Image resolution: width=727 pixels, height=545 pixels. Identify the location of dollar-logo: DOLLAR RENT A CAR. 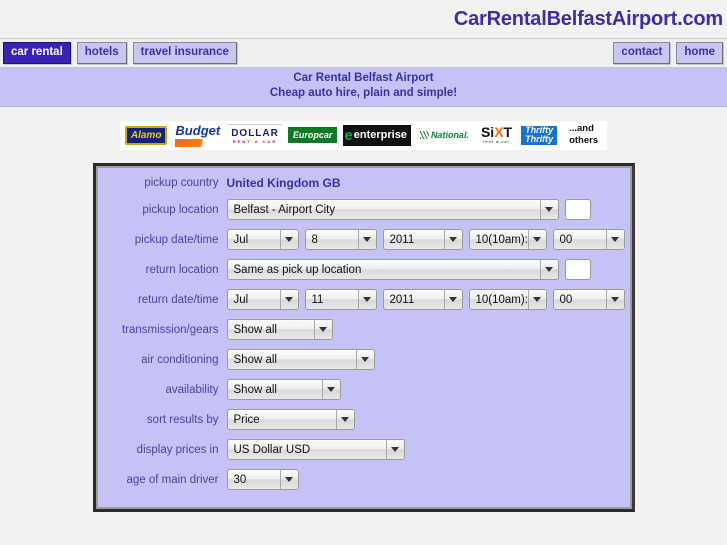
(255, 135).